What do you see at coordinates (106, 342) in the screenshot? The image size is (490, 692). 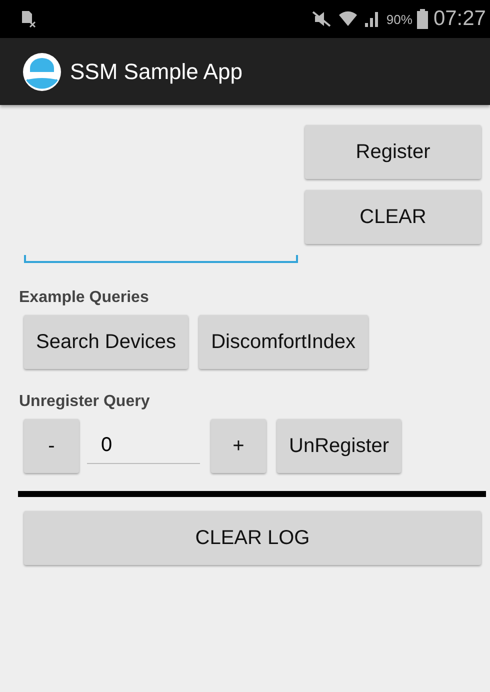 I see `query-button: Search Devices` at bounding box center [106, 342].